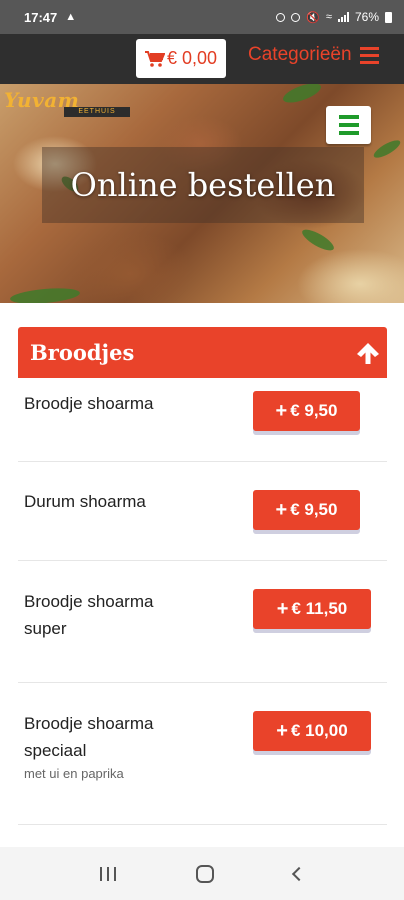 The image size is (404, 900). I want to click on recents-icon, so click(108, 873).